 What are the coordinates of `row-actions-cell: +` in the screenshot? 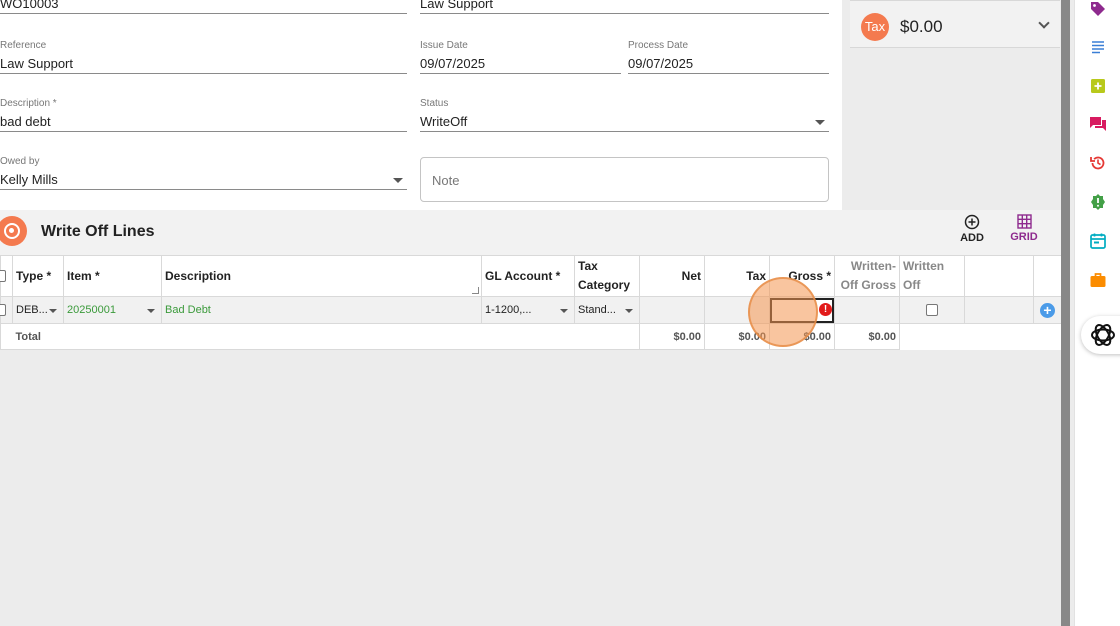 It's located at (1047, 310).